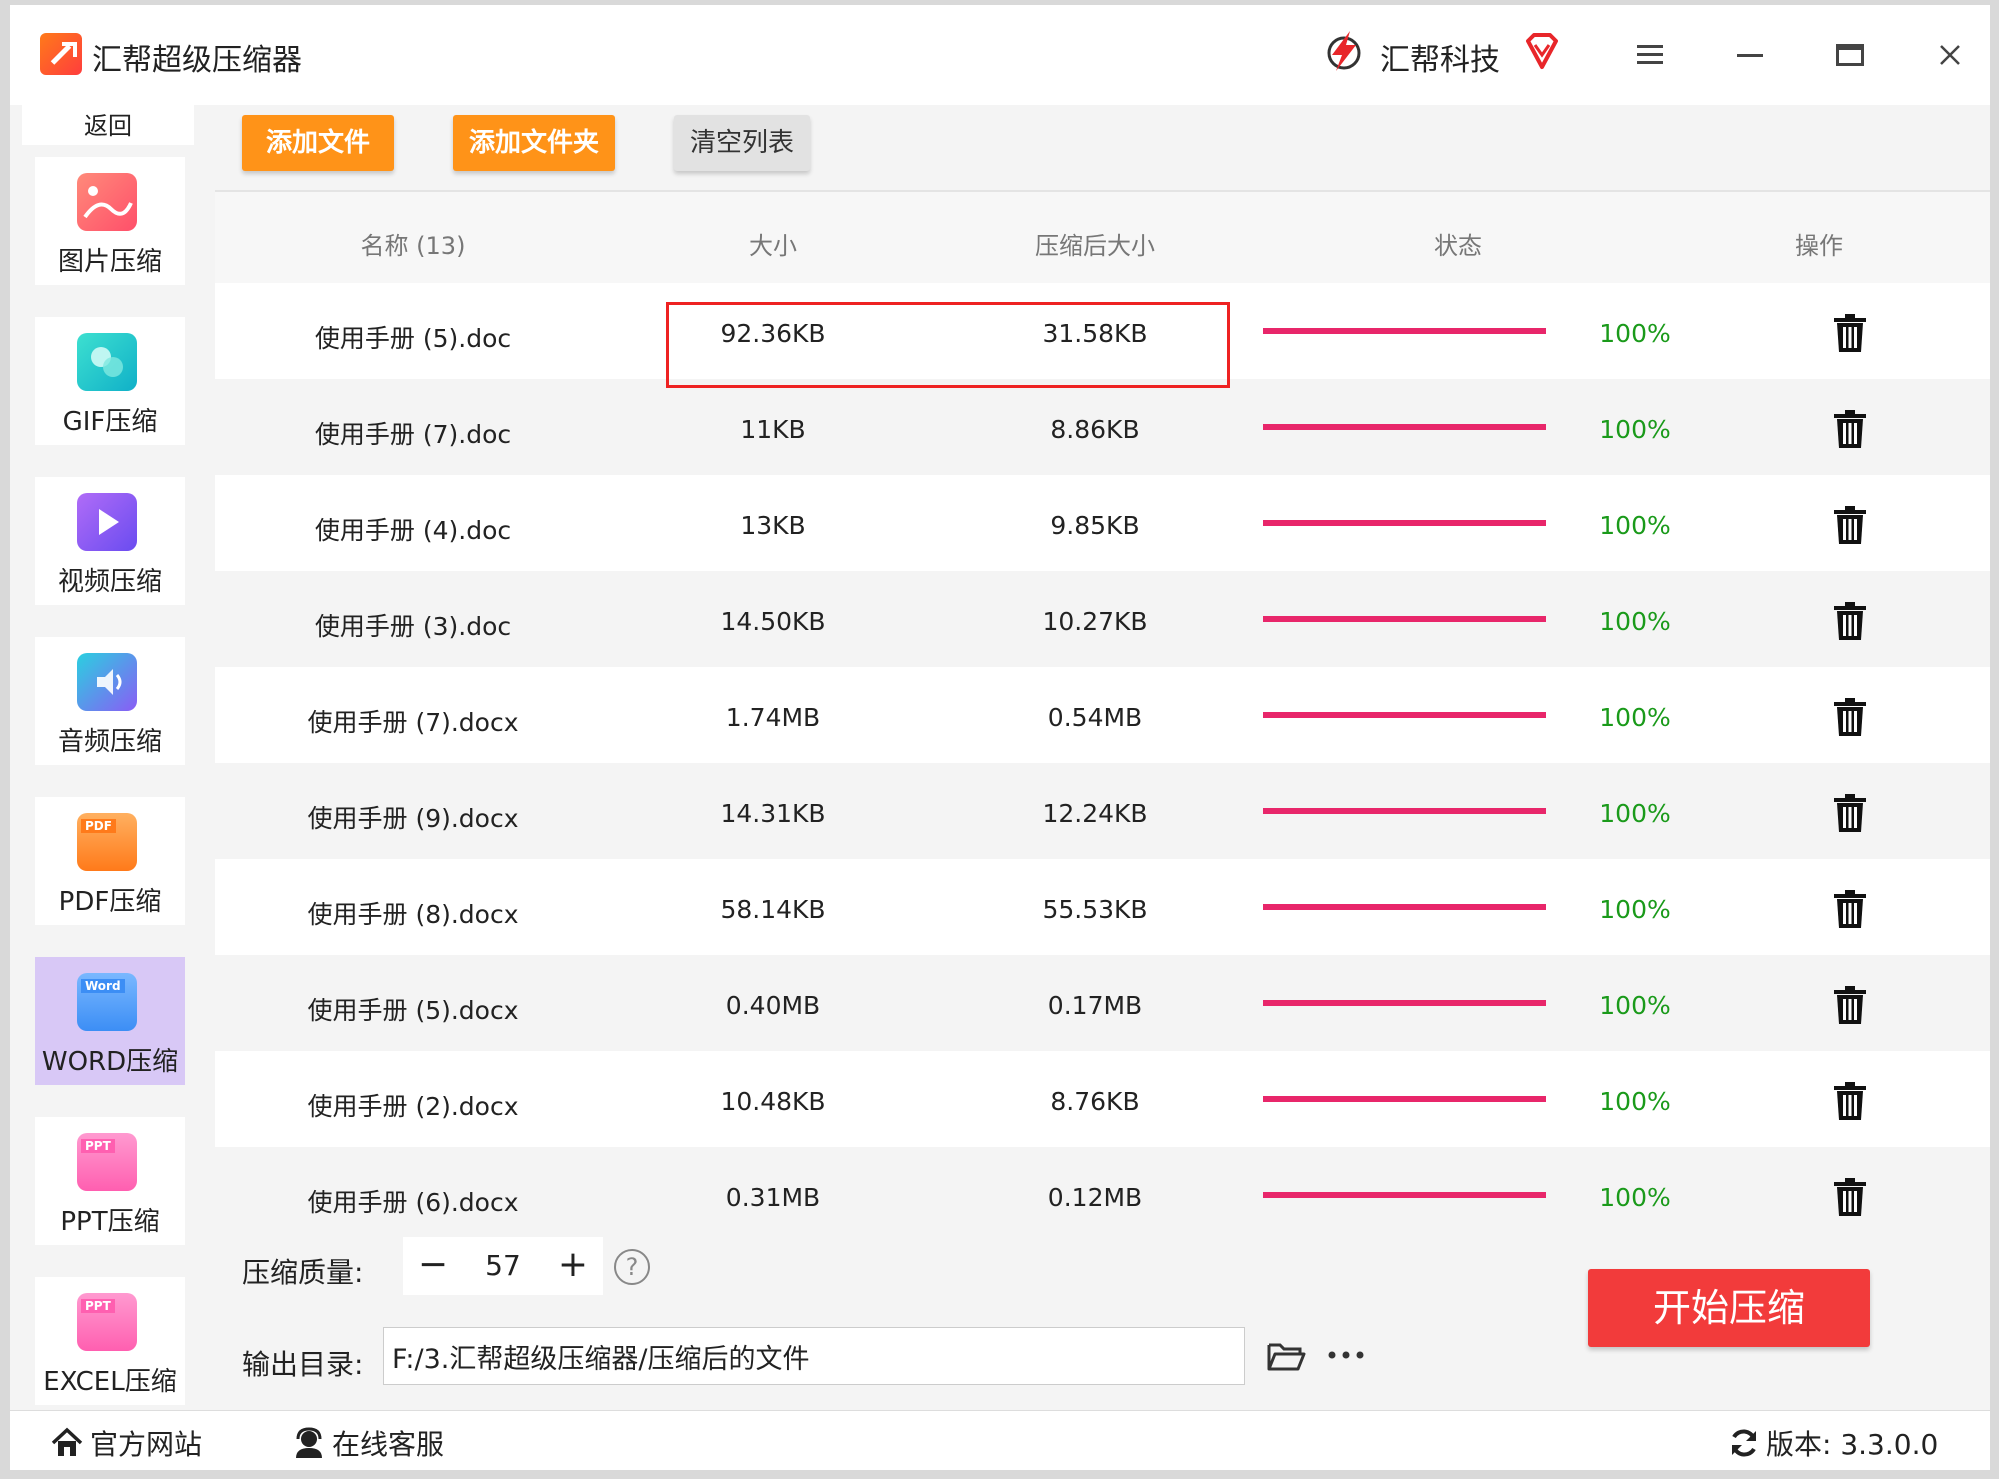 The height and width of the screenshot is (1479, 1999). I want to click on minimize-icon, so click(1750, 55).